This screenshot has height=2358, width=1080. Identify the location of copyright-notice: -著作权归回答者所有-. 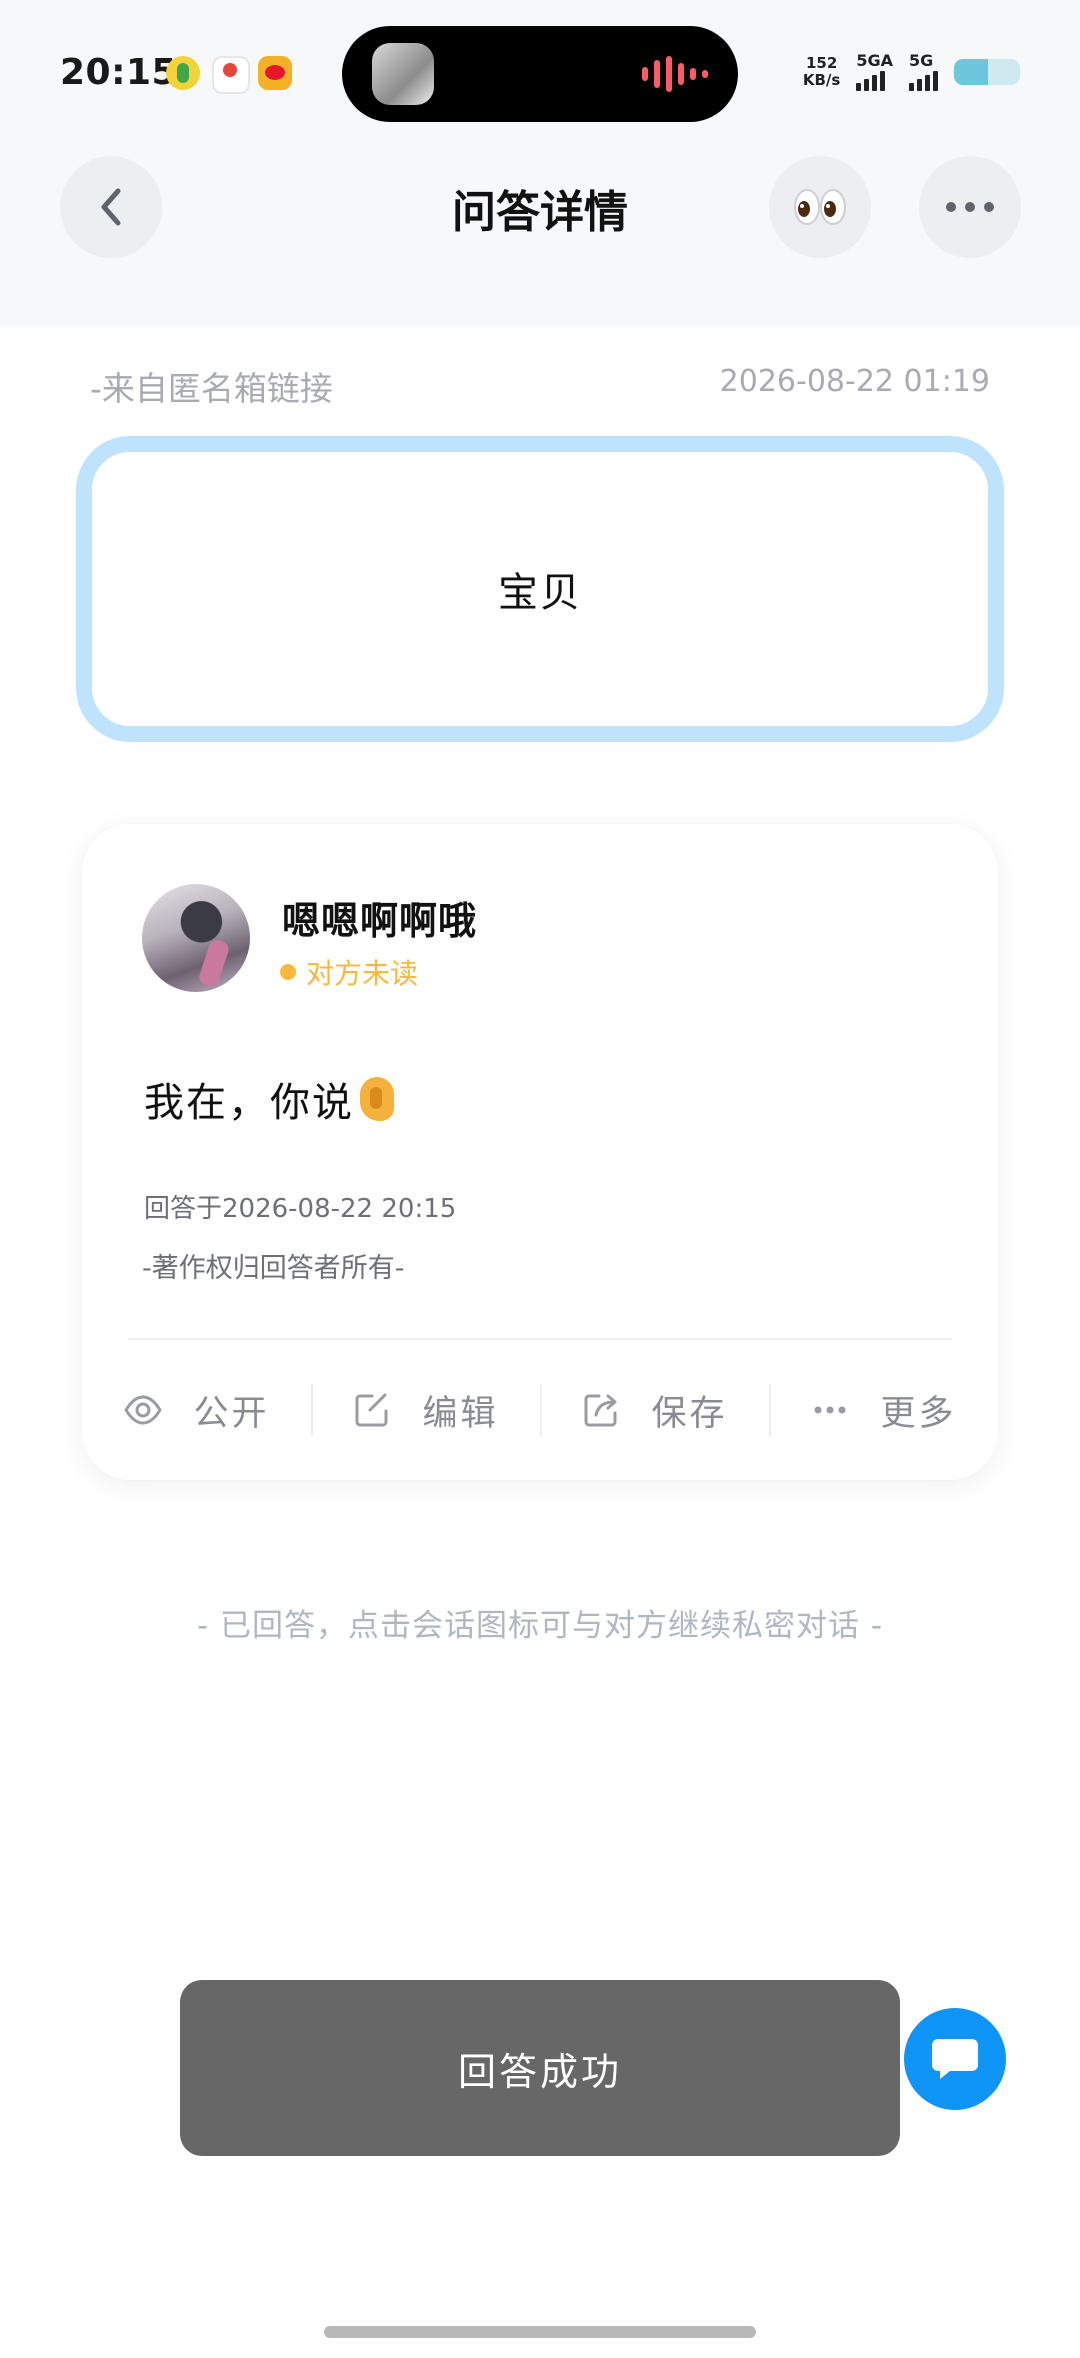
(273, 1268).